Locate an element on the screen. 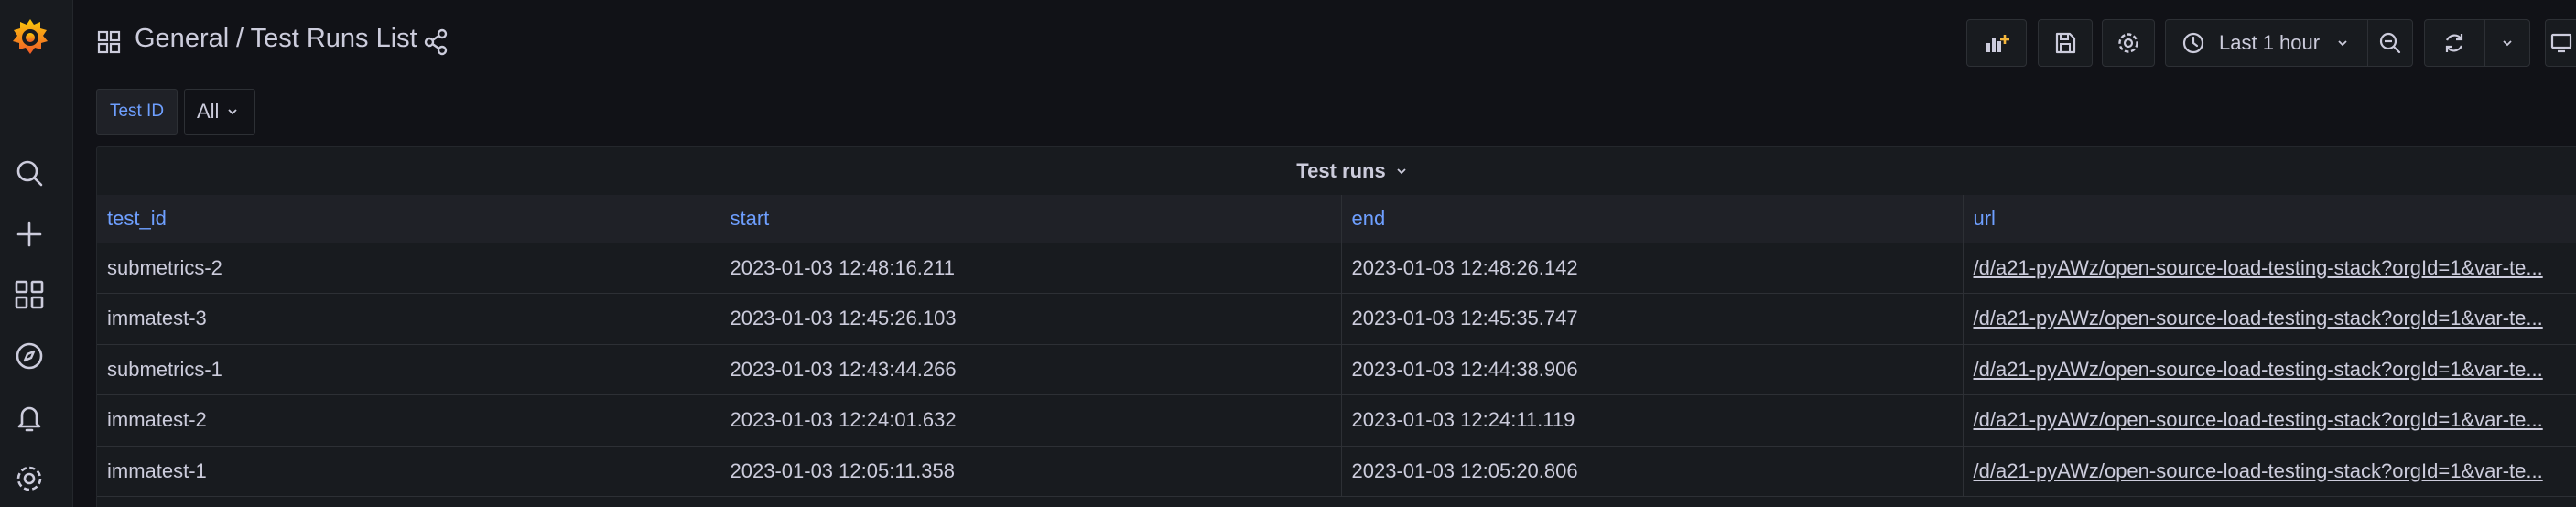  cell-end: 2023-01-03 12:48:26.142 is located at coordinates (1653, 268).